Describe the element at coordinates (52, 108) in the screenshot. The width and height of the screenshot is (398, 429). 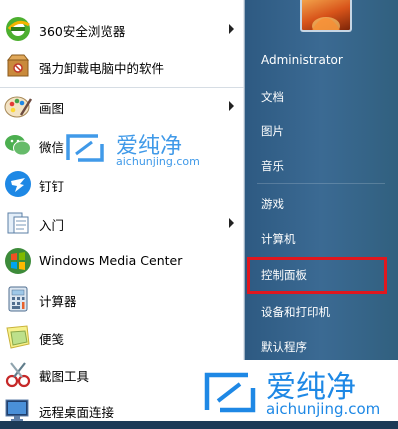
I see `program-label: 画图` at that location.